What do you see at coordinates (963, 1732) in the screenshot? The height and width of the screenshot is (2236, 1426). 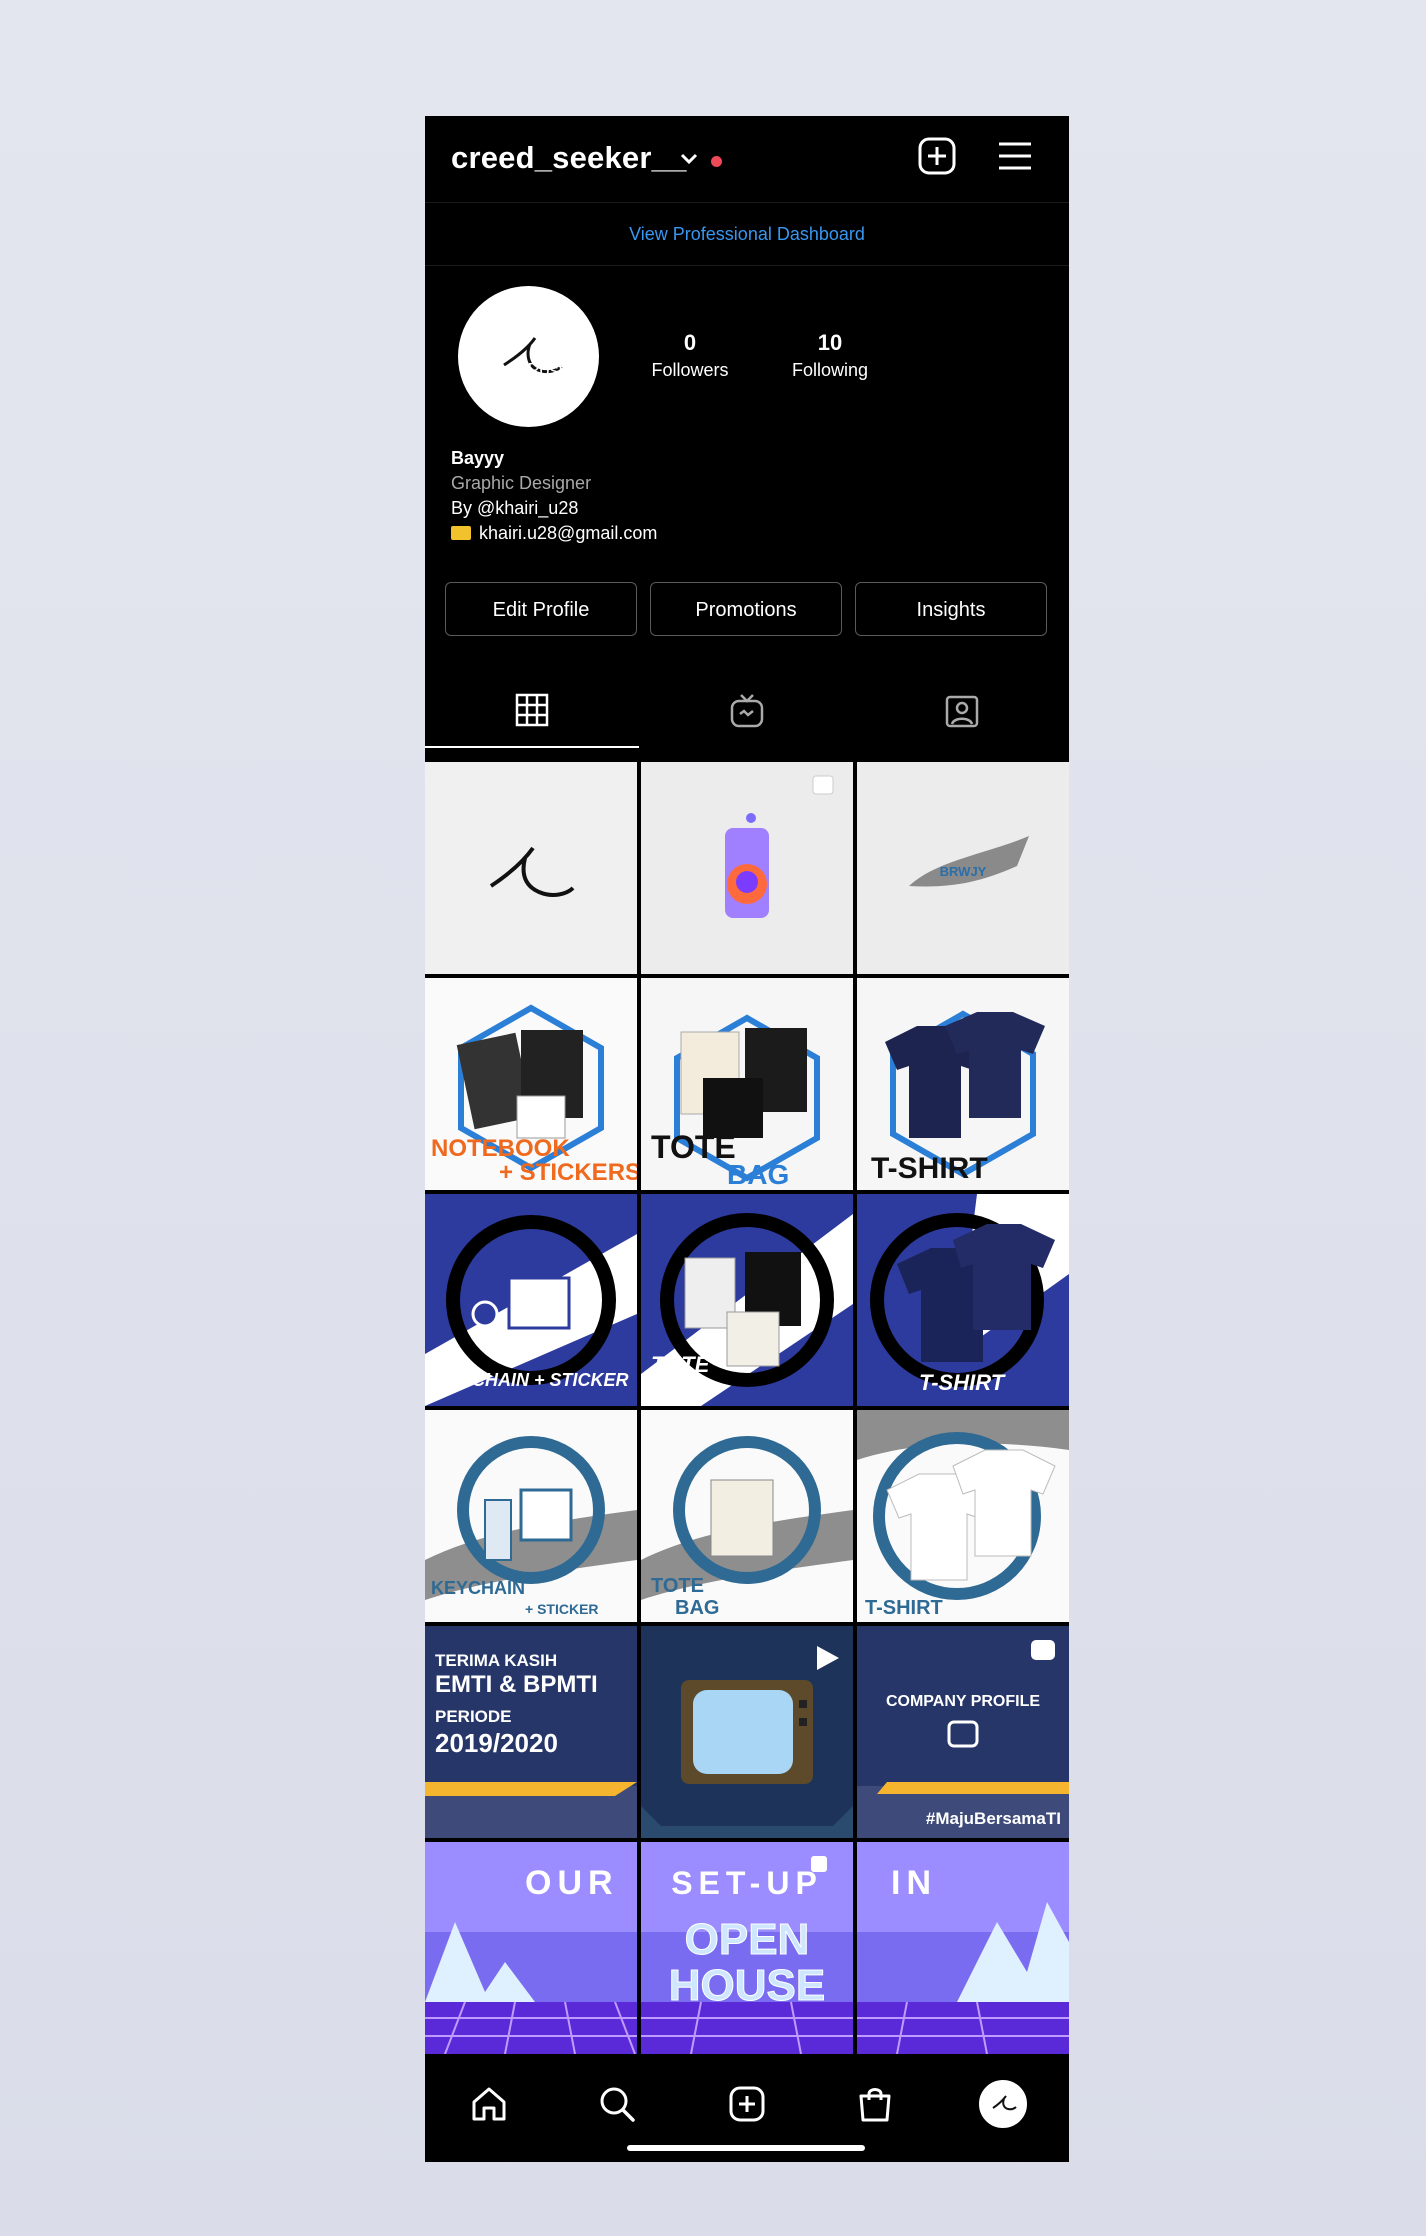 I see `post-tile: COMPANY PROFILE #MajuBersamaTI` at bounding box center [963, 1732].